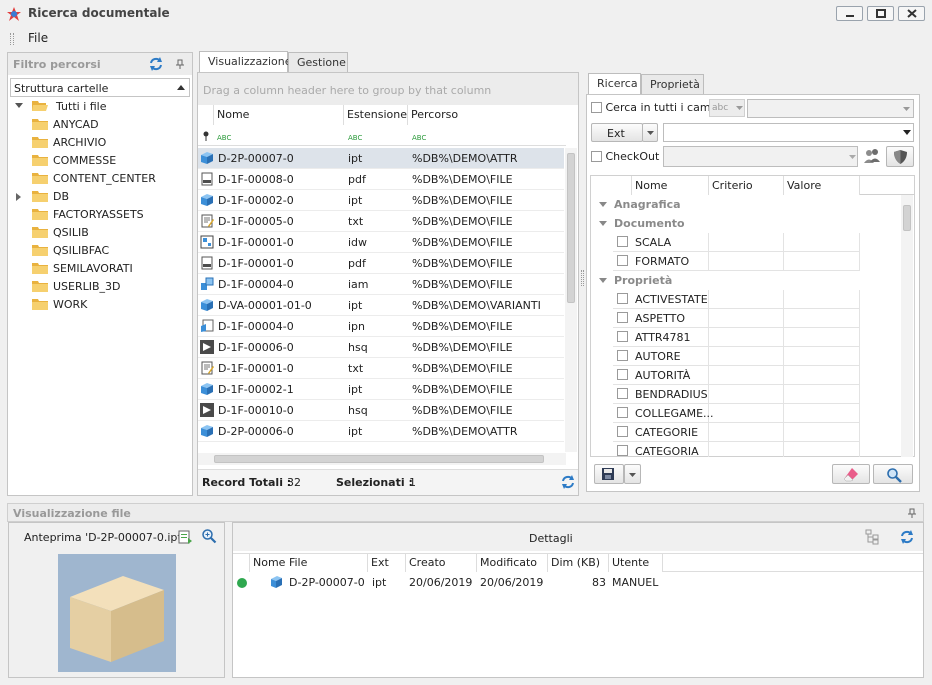  I want to click on table-row: D-1F-00005-0 txt %DB%\DEMO\FILE, so click(381, 221).